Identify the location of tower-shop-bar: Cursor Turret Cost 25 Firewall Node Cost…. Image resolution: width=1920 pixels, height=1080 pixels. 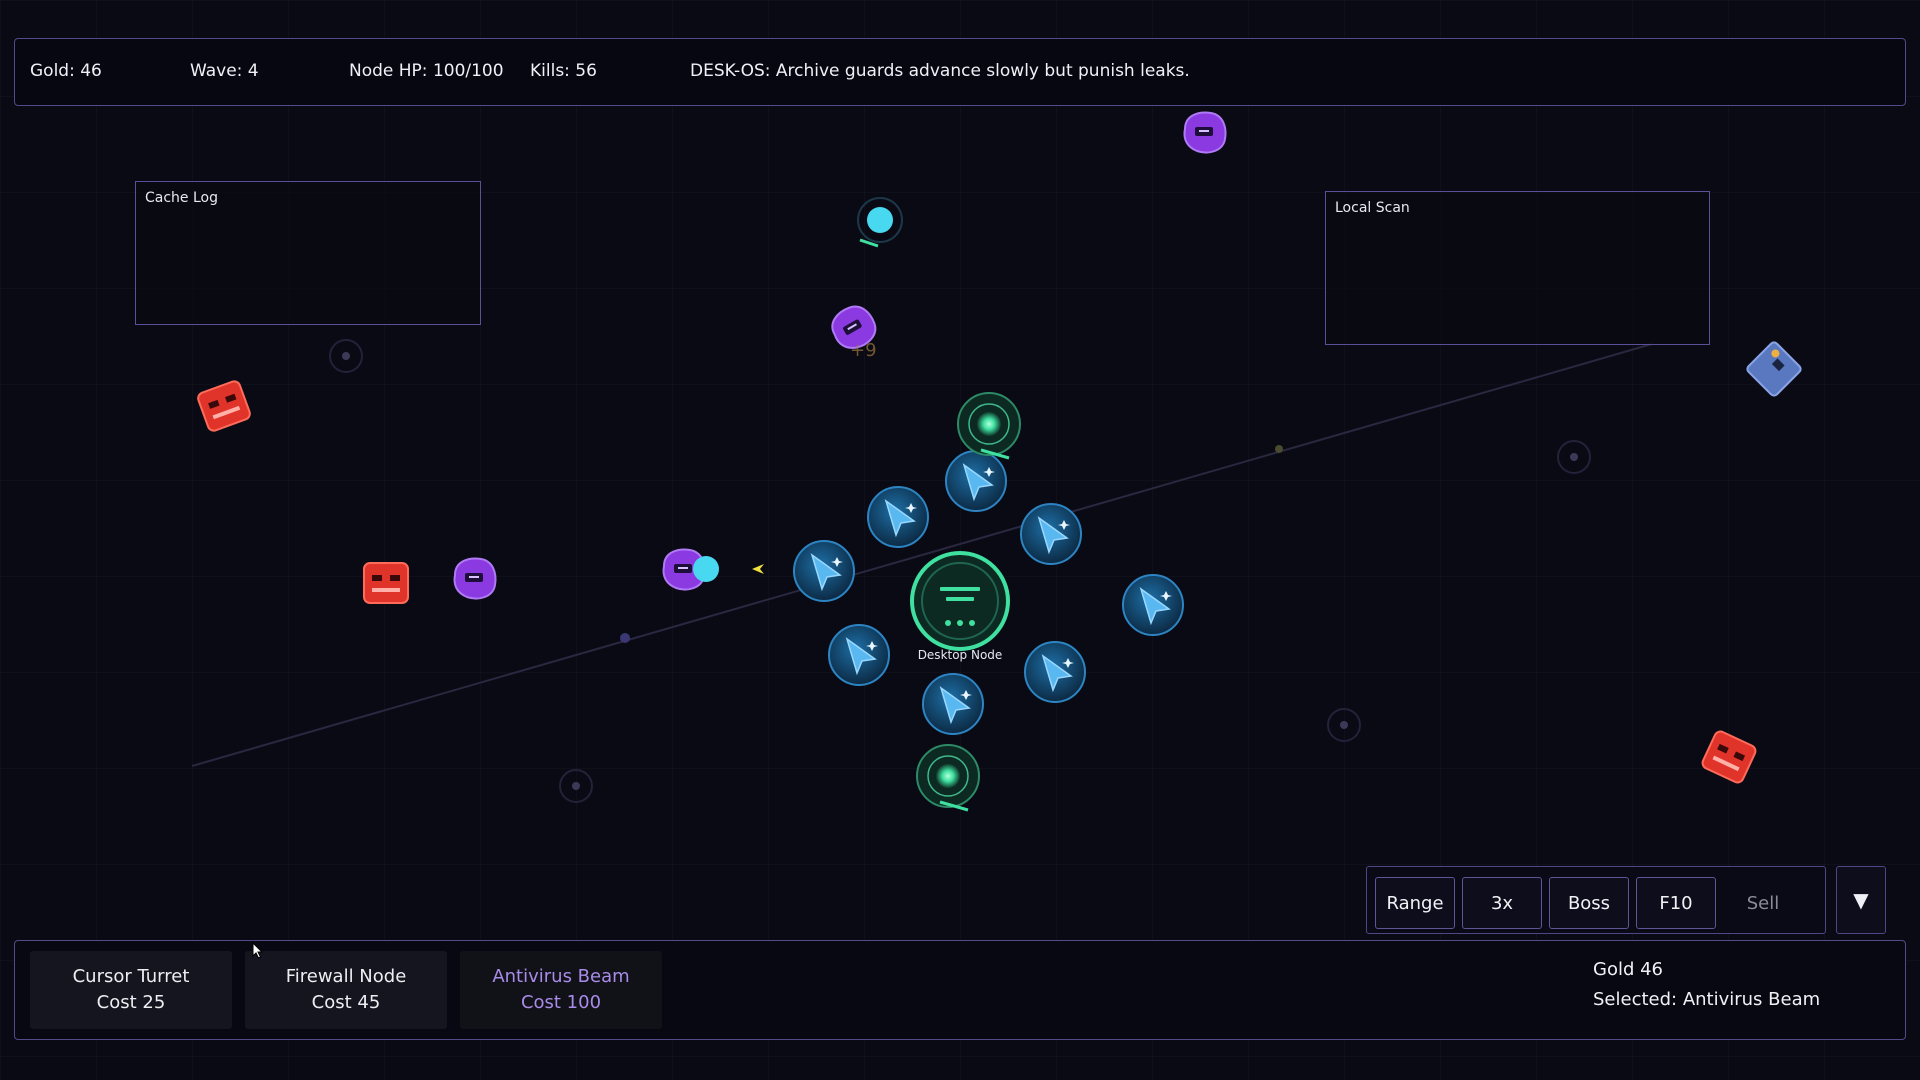
(960, 990).